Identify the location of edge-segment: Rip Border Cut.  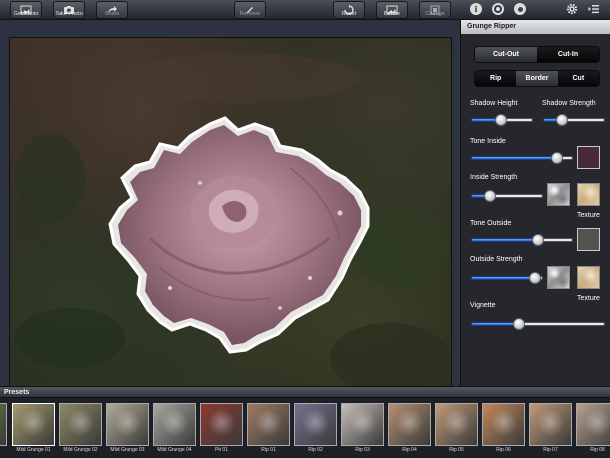
(537, 78).